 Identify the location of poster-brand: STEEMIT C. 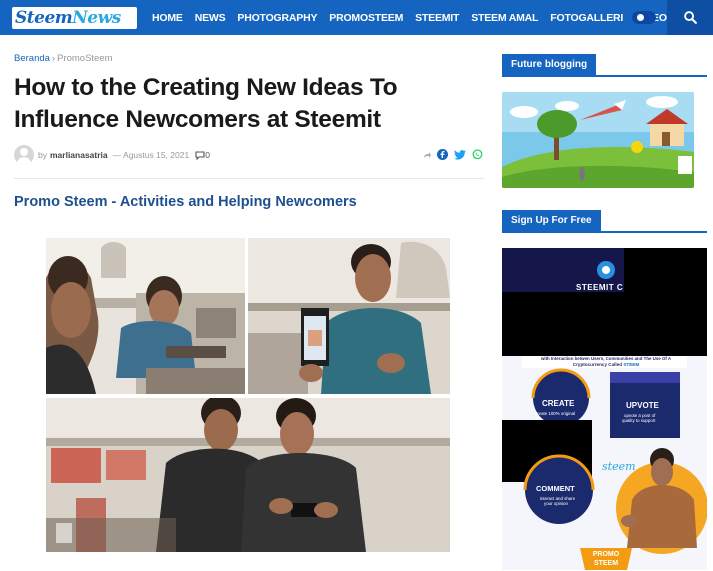
(600, 287).